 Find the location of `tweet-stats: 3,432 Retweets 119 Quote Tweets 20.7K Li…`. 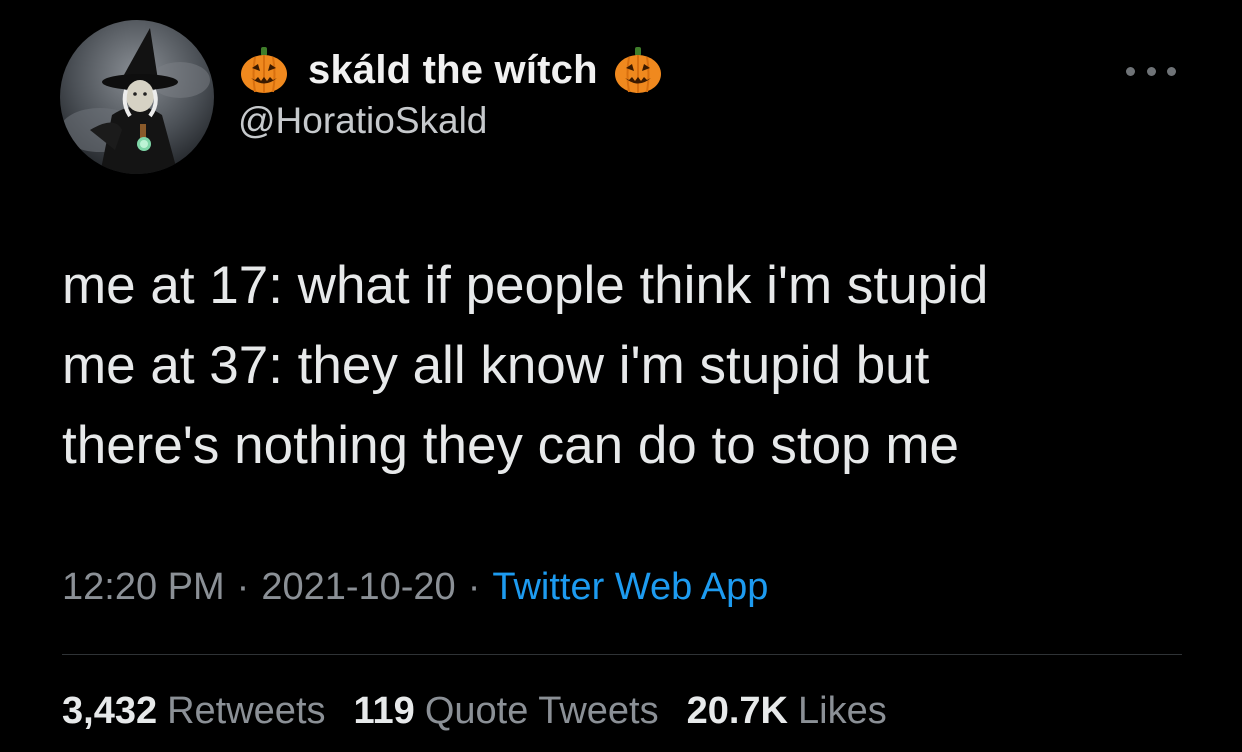

tweet-stats: 3,432 Retweets 119 Quote Tweets 20.7K Li… is located at coordinates (488, 711).